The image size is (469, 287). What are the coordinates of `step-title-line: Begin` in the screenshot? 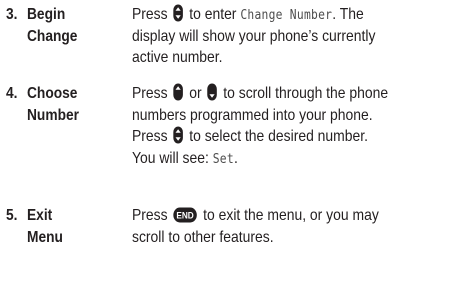 It's located at (46, 14).